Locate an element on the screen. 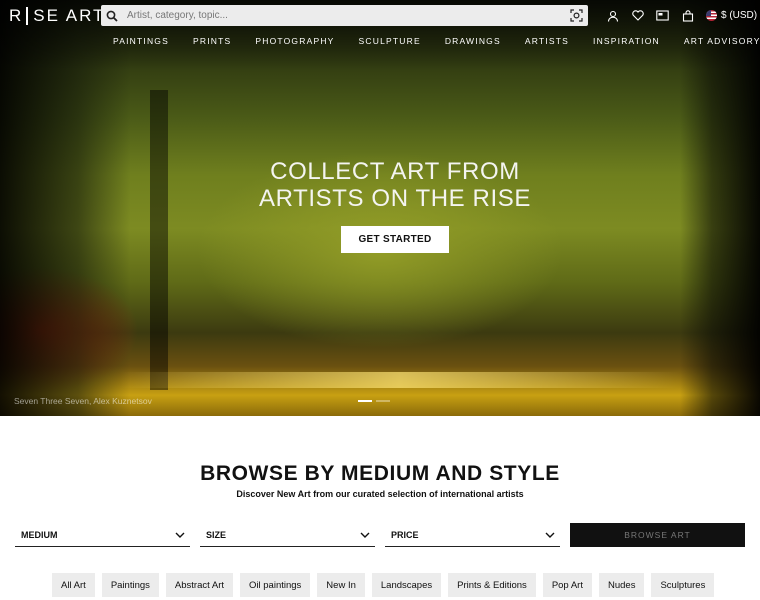 The width and height of the screenshot is (760, 600). search-icon is located at coordinates (112, 15).